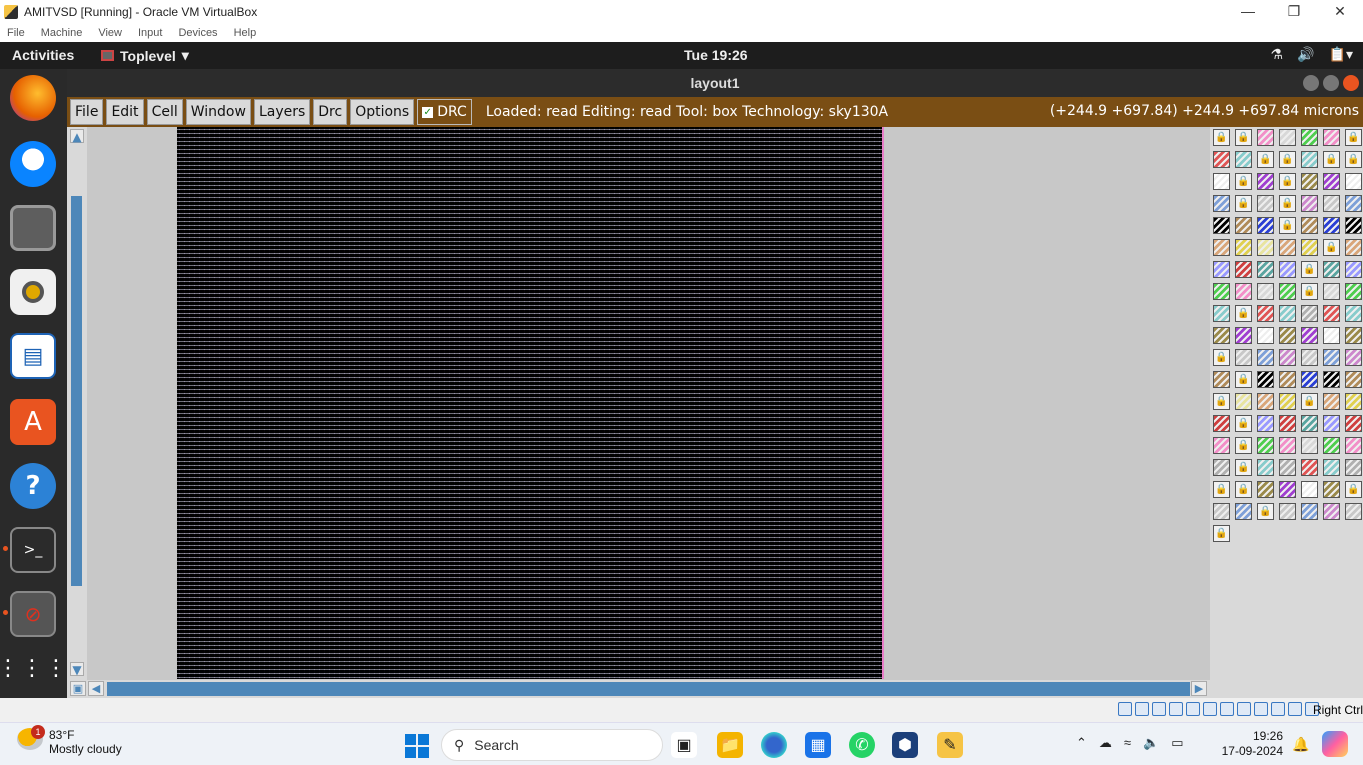  What do you see at coordinates (150, 33) in the screenshot?
I see `menu-input: Input` at bounding box center [150, 33].